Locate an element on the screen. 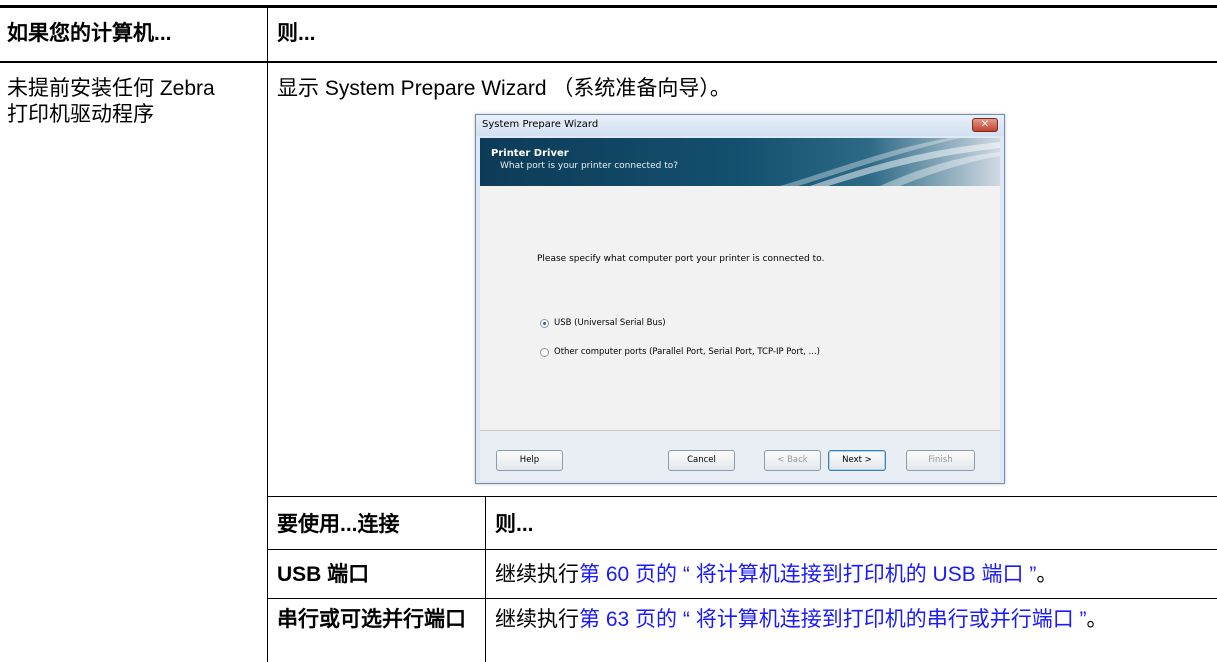 The width and height of the screenshot is (1217, 662). row-usb-port: USB 端口 is located at coordinates (323, 574).